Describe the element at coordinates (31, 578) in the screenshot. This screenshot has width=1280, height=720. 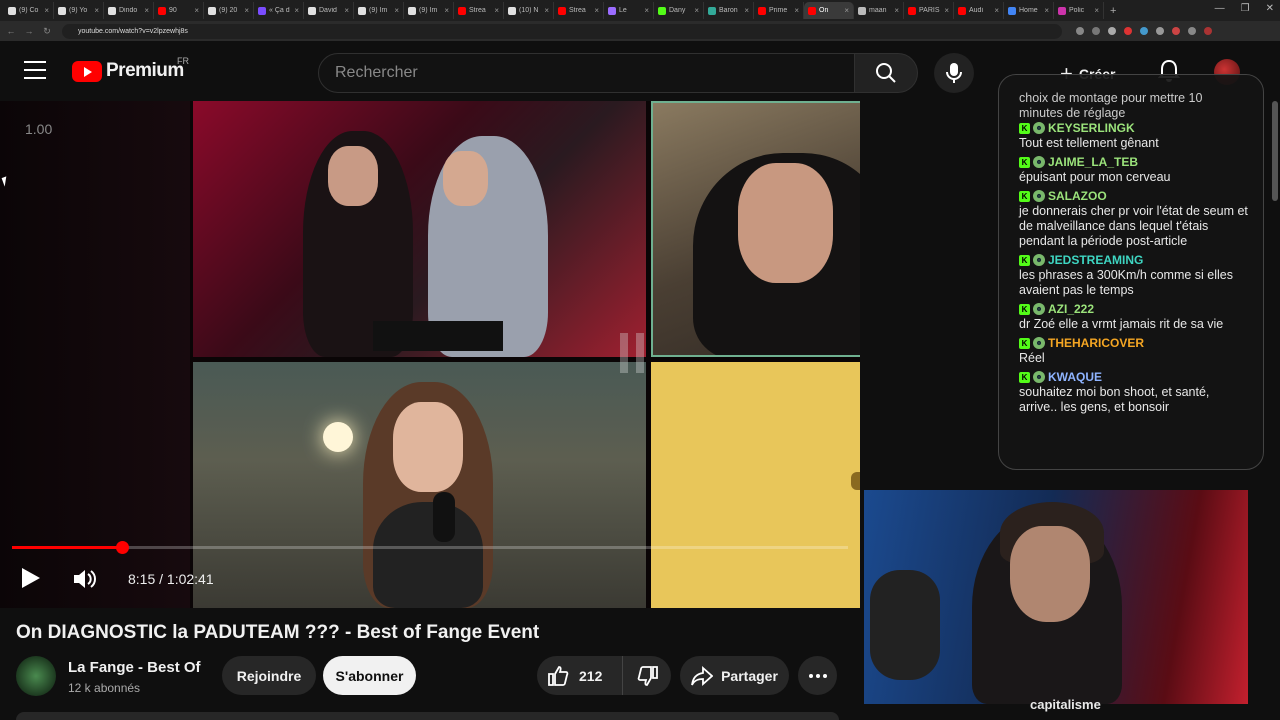
I see `play-icon` at that location.